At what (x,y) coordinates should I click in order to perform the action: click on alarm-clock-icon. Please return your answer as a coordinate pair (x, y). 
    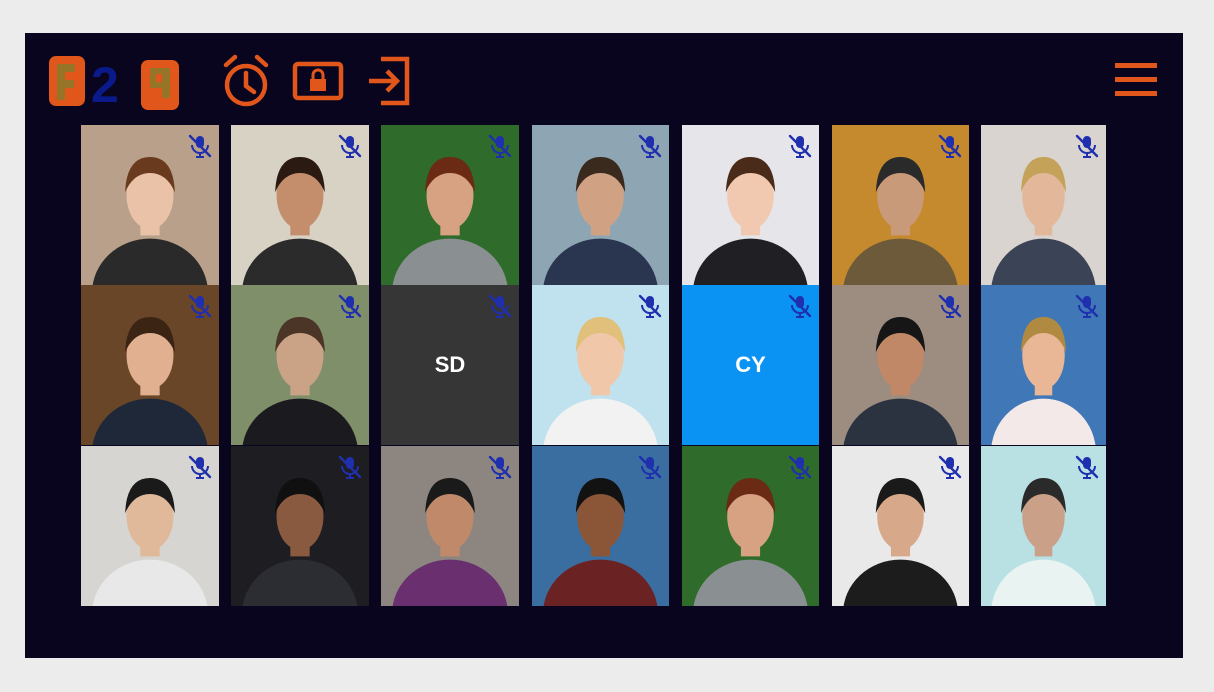
    Looking at the image, I should click on (246, 80).